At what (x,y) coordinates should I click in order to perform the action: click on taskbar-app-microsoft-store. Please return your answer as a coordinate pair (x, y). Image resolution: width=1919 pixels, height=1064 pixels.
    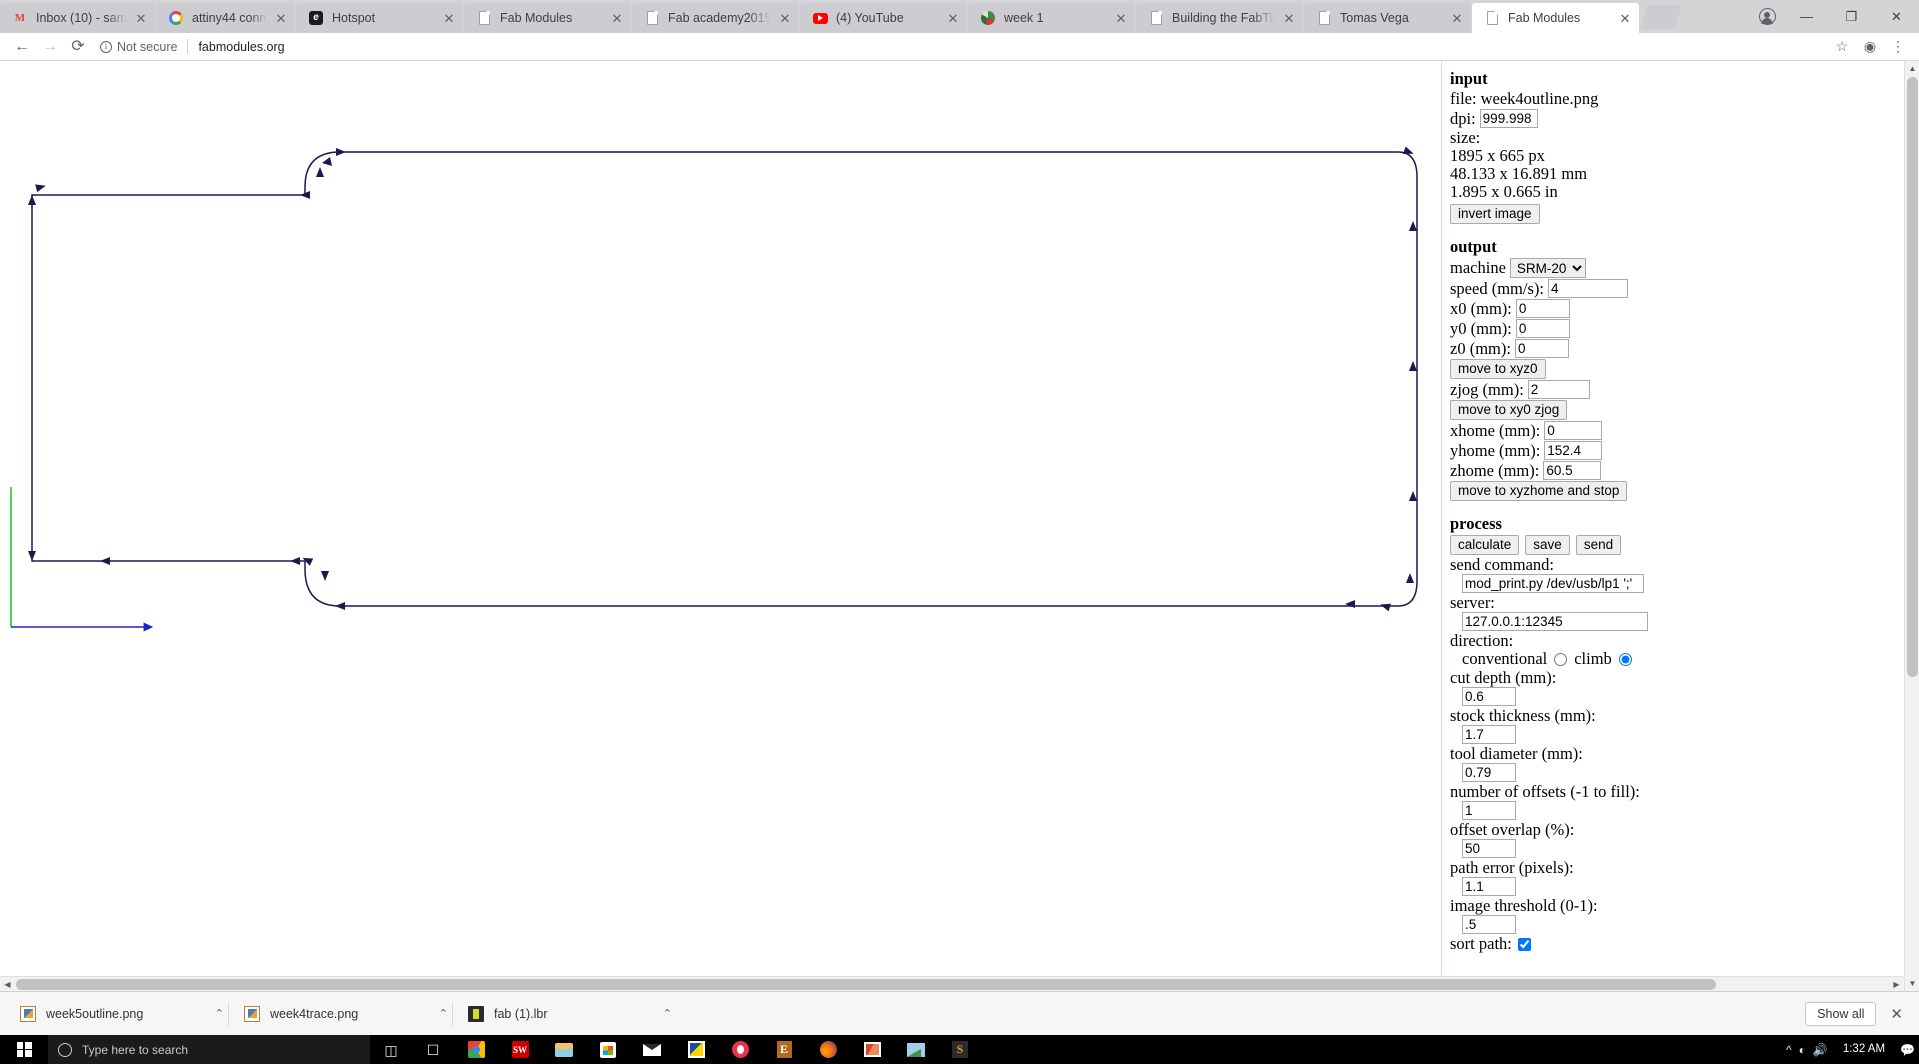
    Looking at the image, I should click on (608, 1049).